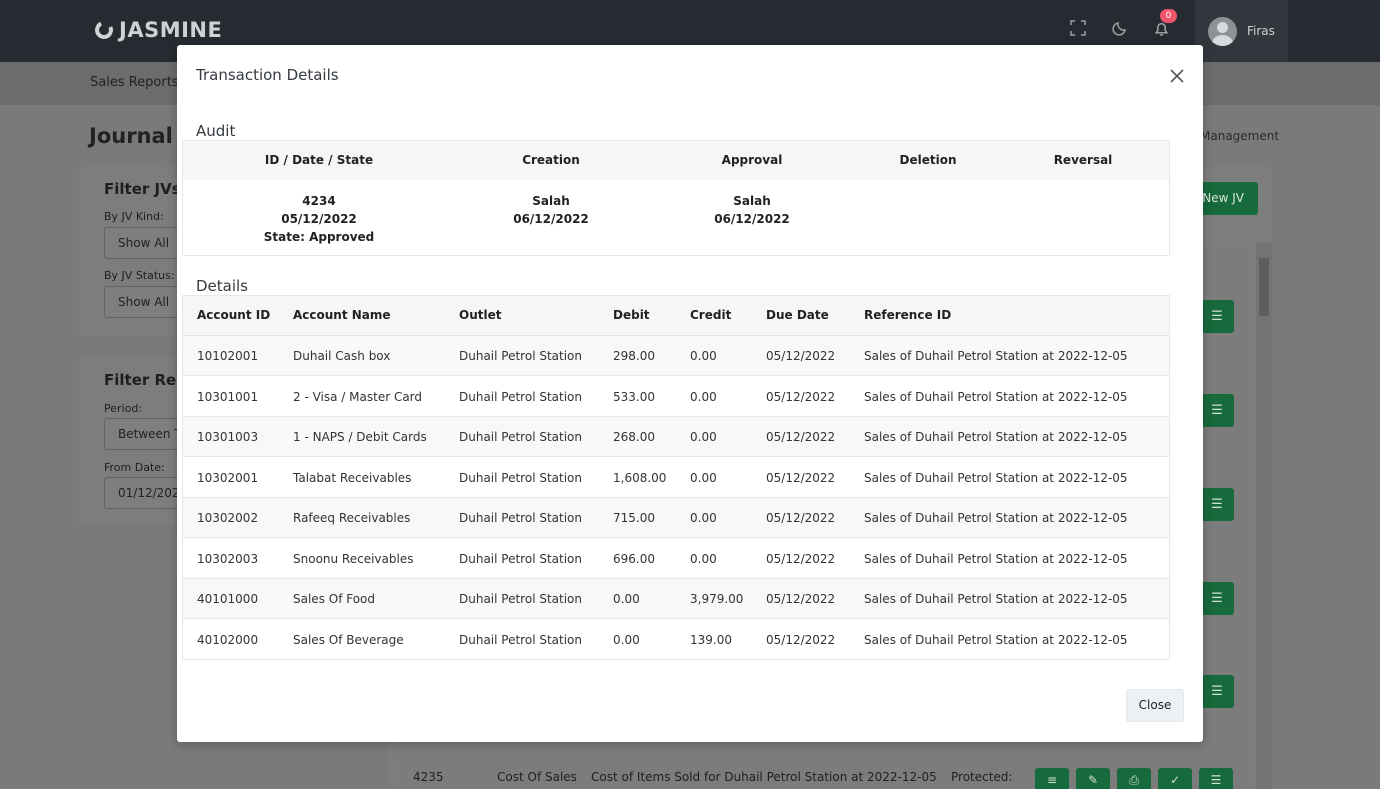  What do you see at coordinates (631, 315) in the screenshot?
I see `details-header: Debit` at bounding box center [631, 315].